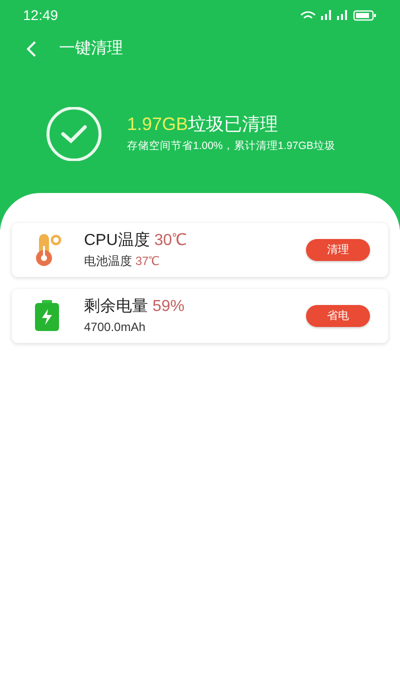 The width and height of the screenshot is (400, 700). I want to click on card-subtitle: 电池温度, so click(108, 261).